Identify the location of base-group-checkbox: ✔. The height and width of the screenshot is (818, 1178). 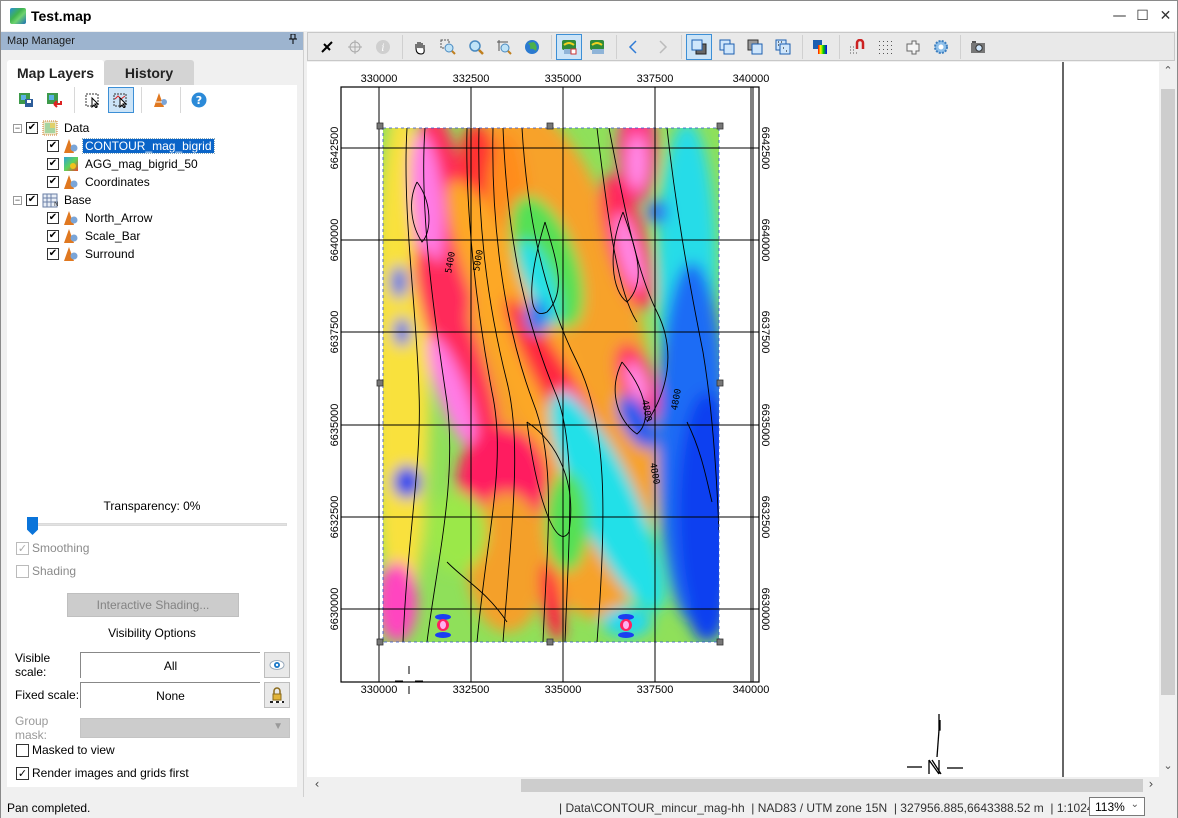
(32, 200).